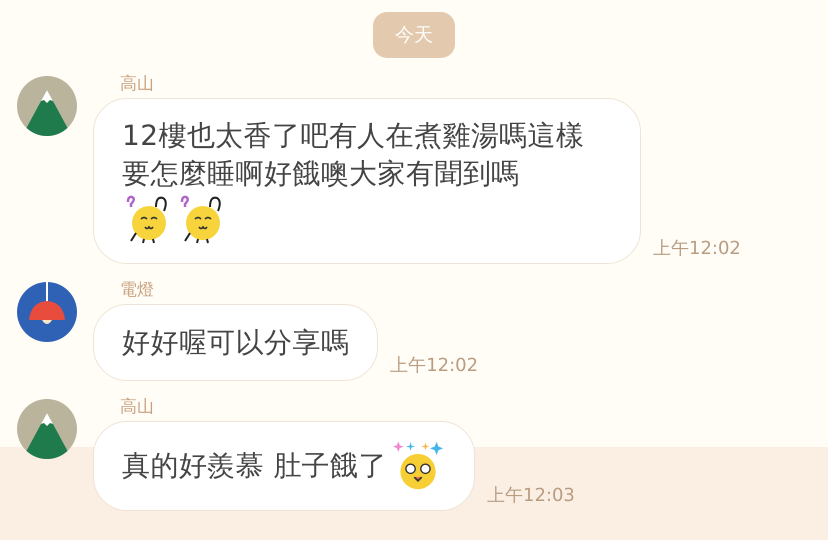 Image resolution: width=828 pixels, height=540 pixels. I want to click on message-time: 上午12:03, so click(531, 495).